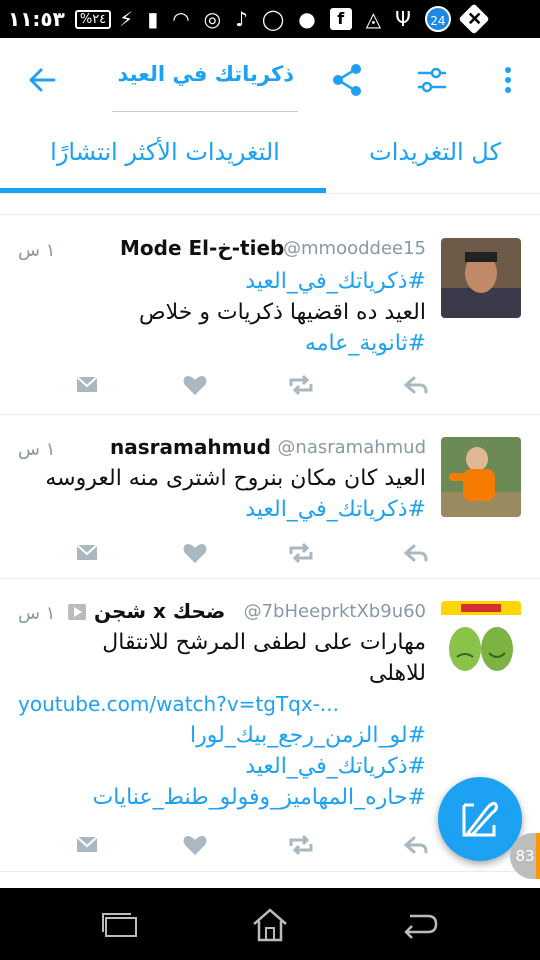 This screenshot has height=960, width=540. Describe the element at coordinates (403, 19) in the screenshot. I see `usb-icon: Ψ` at that location.